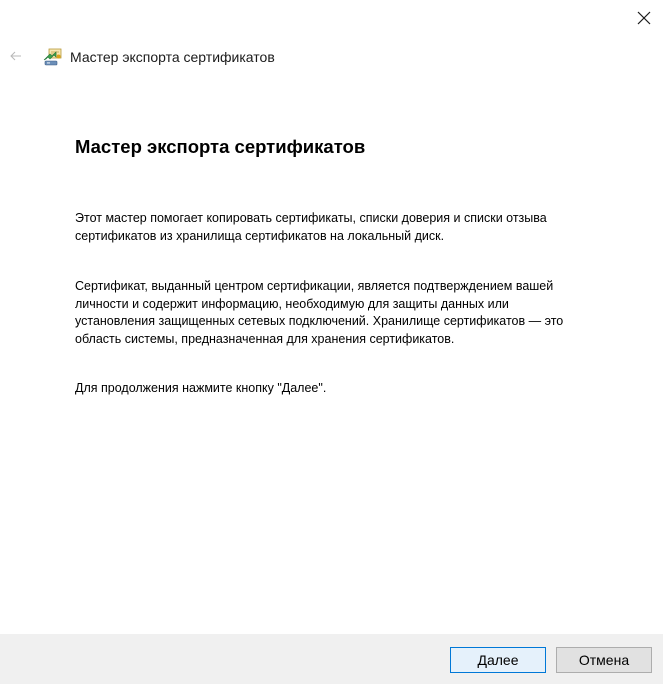  Describe the element at coordinates (331, 659) in the screenshot. I see `wizard-footer: Далее Отмена` at that location.